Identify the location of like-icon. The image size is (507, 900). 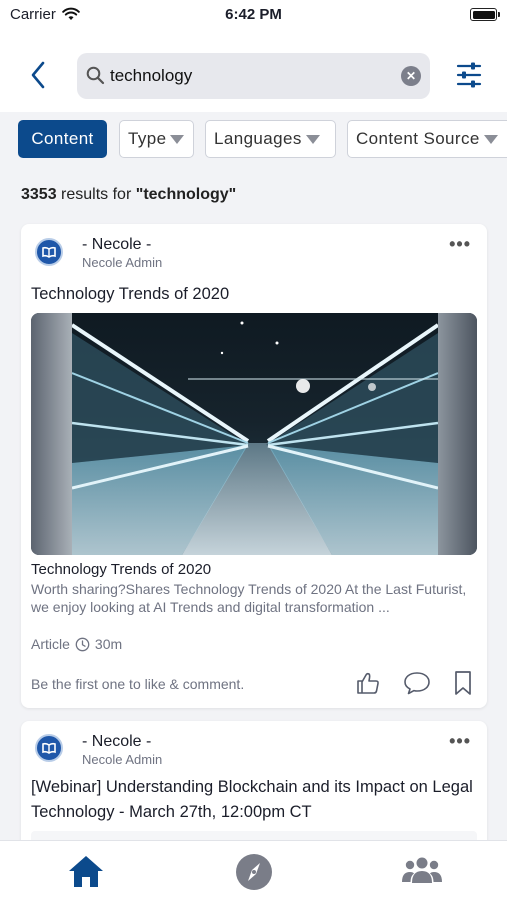
(368, 683).